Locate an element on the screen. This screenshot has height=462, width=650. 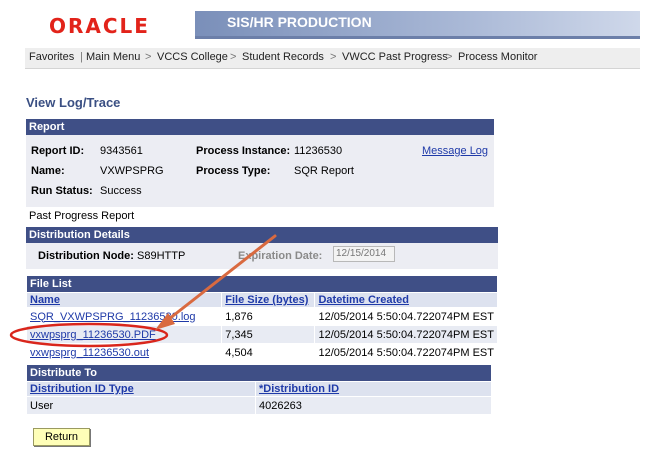
col-distribution-id-type: Distribution ID Type is located at coordinates (141, 389).